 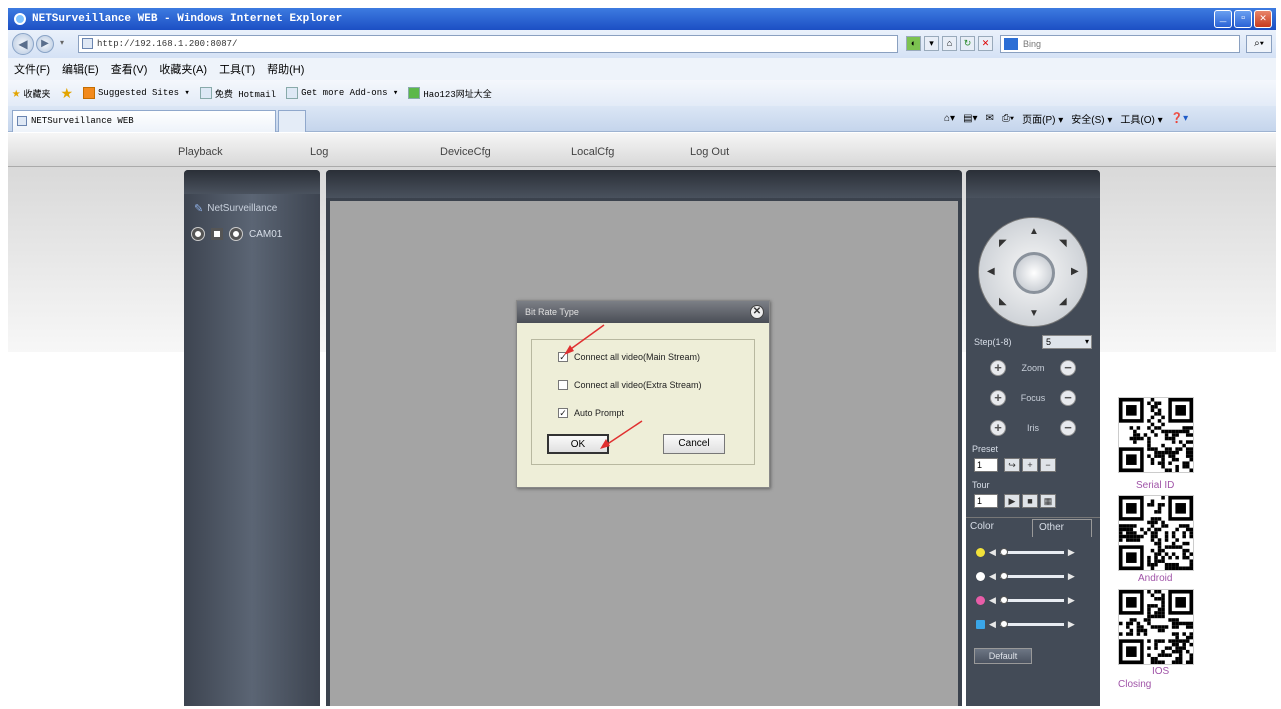 I want to click on safety-menu: 安全(S) ▾, so click(x=1091, y=118).